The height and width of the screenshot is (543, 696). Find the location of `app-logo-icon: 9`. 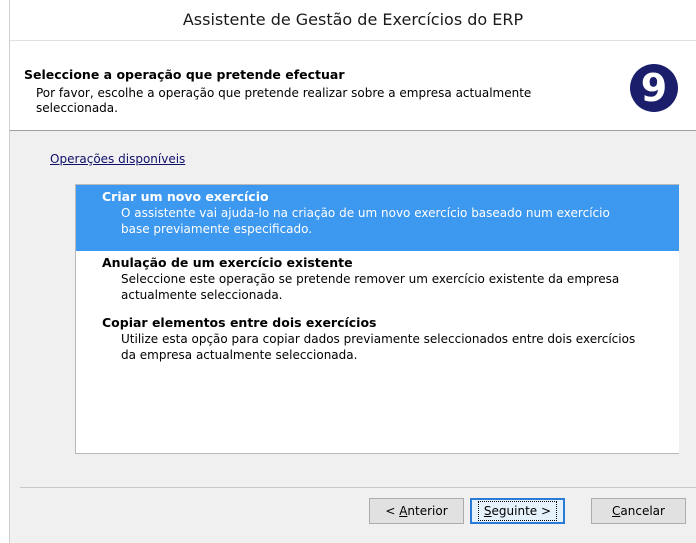

app-logo-icon: 9 is located at coordinates (654, 88).